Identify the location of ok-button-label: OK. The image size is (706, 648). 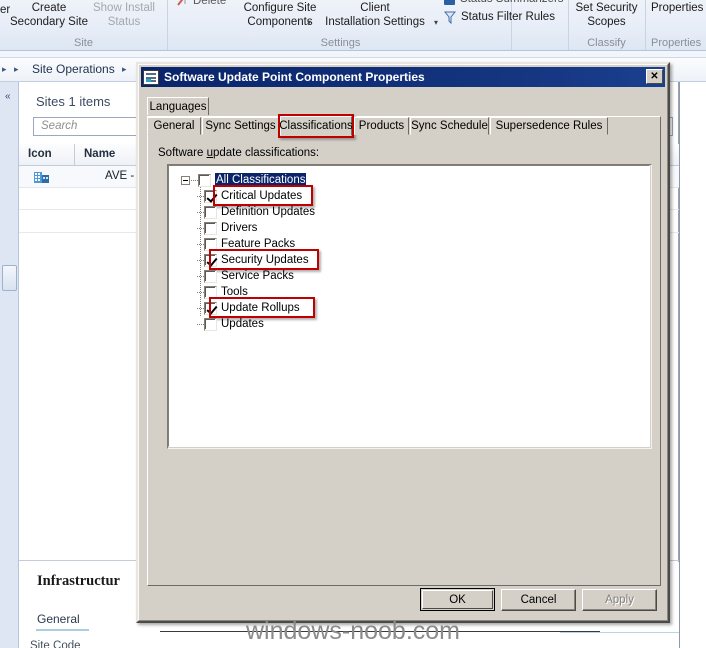
(457, 599).